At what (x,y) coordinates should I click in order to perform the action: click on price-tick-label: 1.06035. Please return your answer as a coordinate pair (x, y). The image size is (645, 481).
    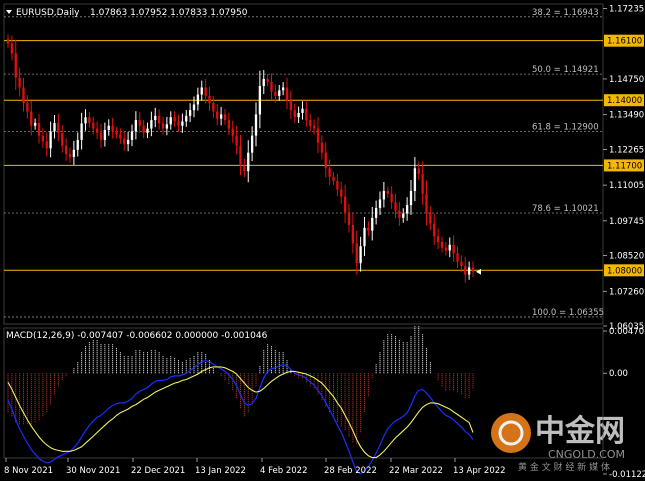
    Looking at the image, I should click on (626, 327).